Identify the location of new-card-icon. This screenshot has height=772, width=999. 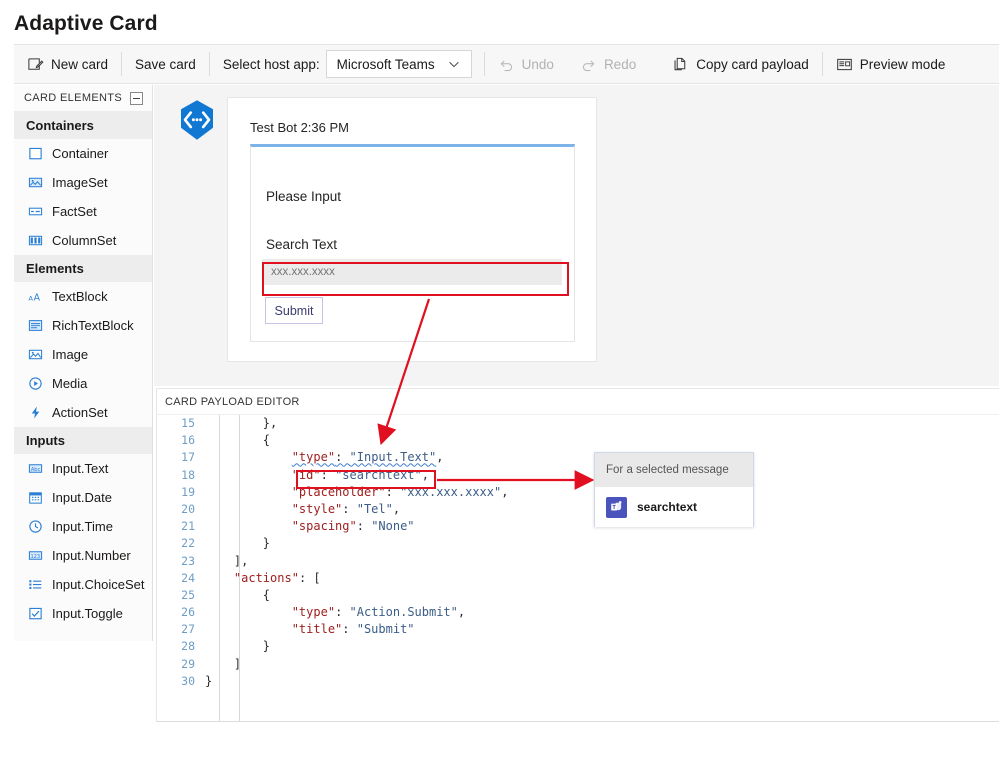
(35, 64).